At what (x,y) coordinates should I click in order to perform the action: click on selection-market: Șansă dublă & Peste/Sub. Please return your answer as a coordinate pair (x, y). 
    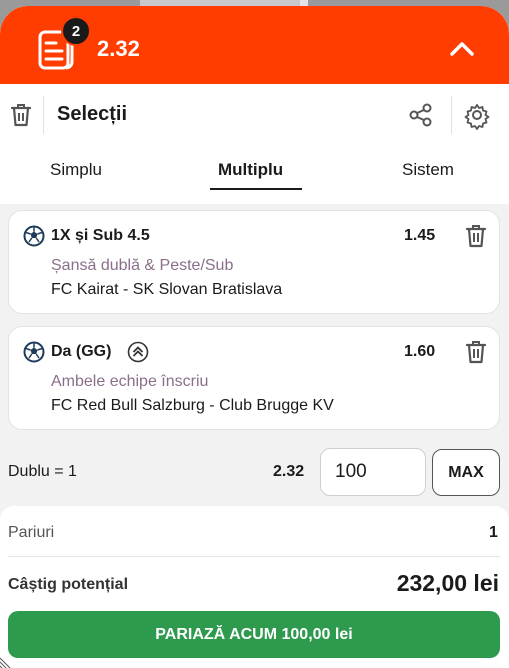
    Looking at the image, I should click on (142, 265).